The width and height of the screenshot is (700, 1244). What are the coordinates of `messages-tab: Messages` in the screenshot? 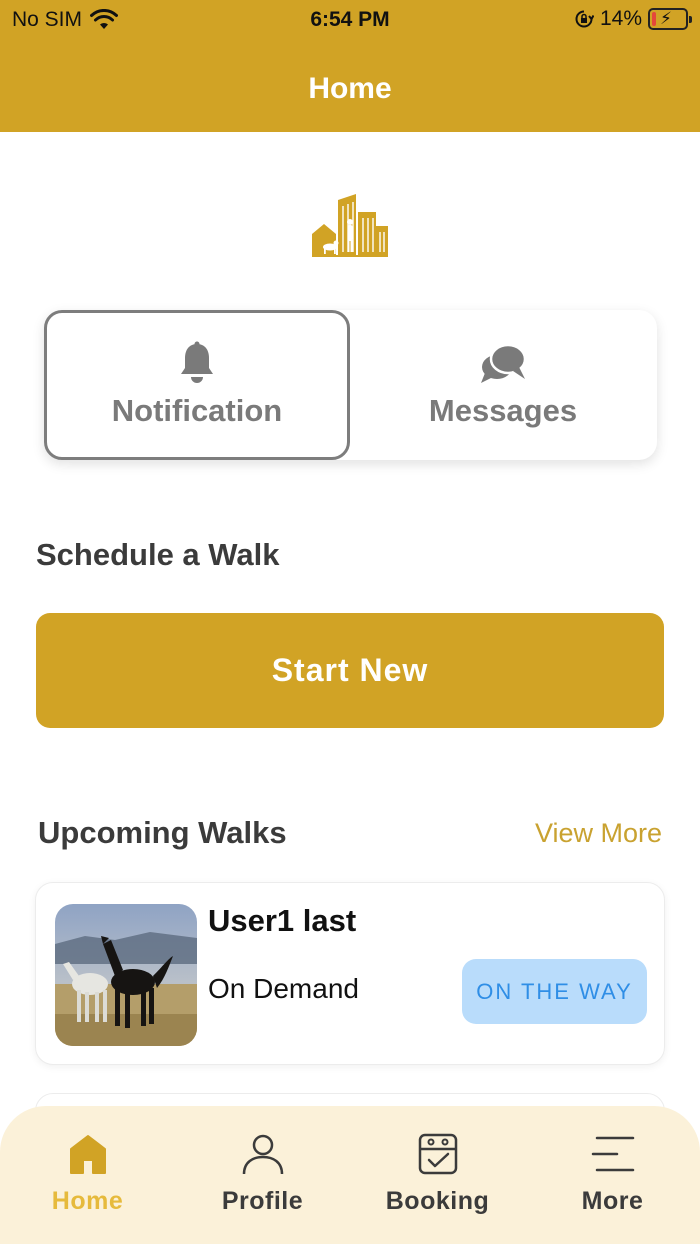 It's located at (503, 385).